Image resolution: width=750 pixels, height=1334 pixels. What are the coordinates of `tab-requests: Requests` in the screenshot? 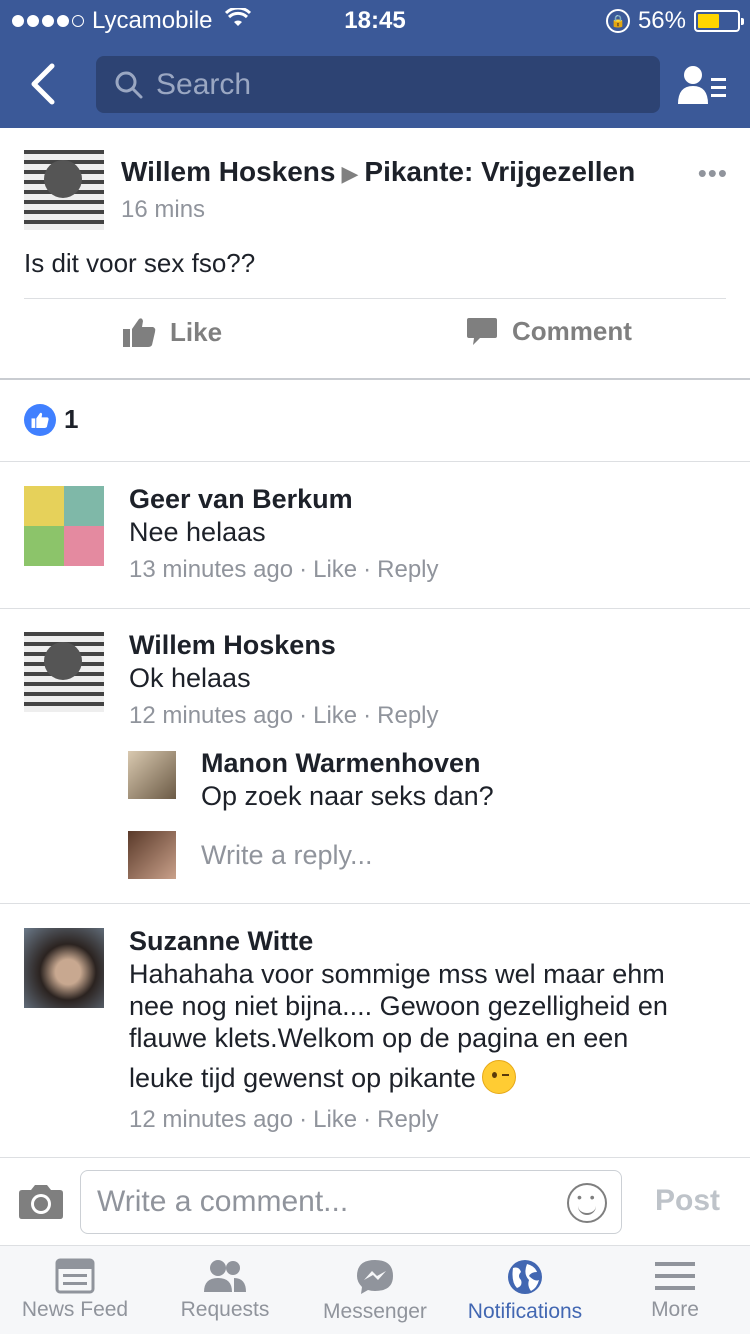 It's located at (225, 1290).